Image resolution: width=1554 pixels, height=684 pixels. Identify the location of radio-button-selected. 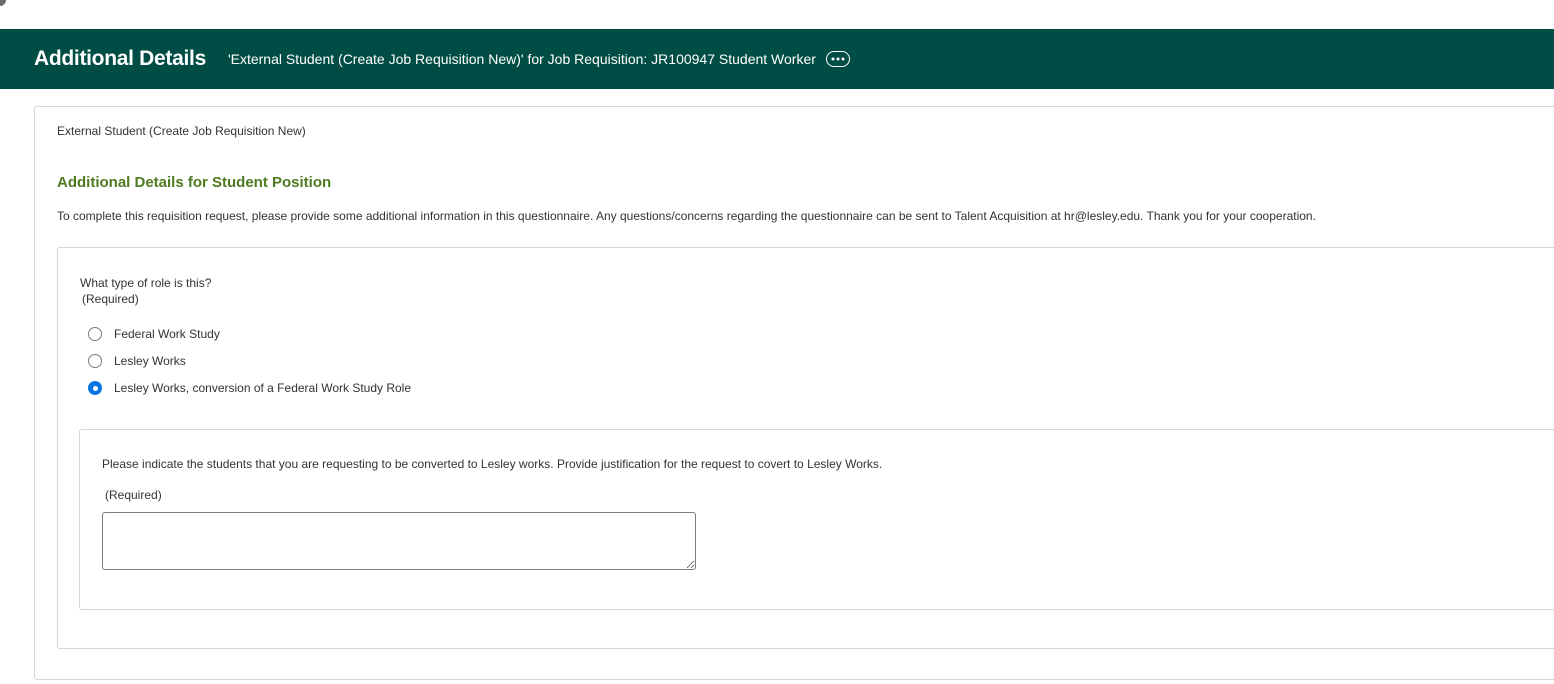
(95, 388).